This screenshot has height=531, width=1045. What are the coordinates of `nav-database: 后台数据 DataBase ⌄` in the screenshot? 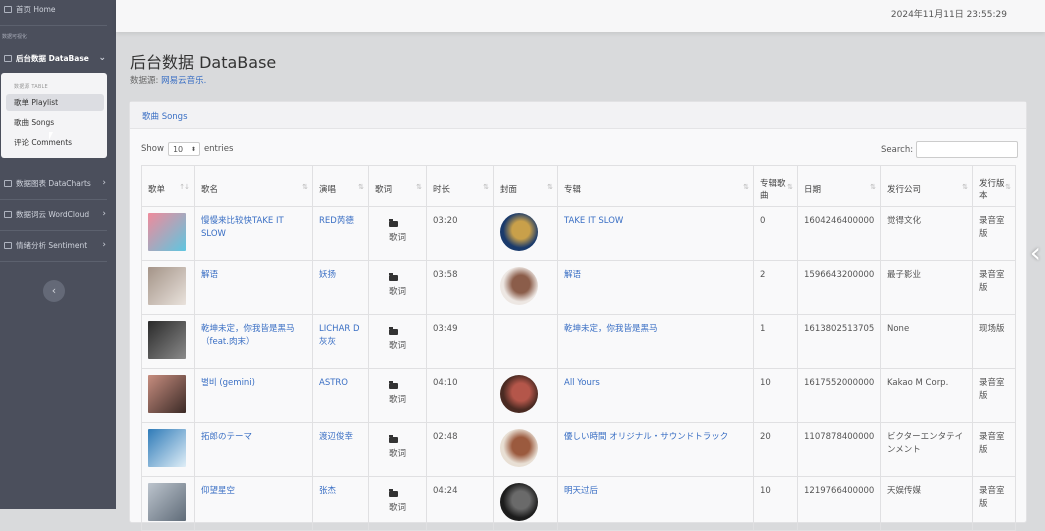 It's located at (58, 58).